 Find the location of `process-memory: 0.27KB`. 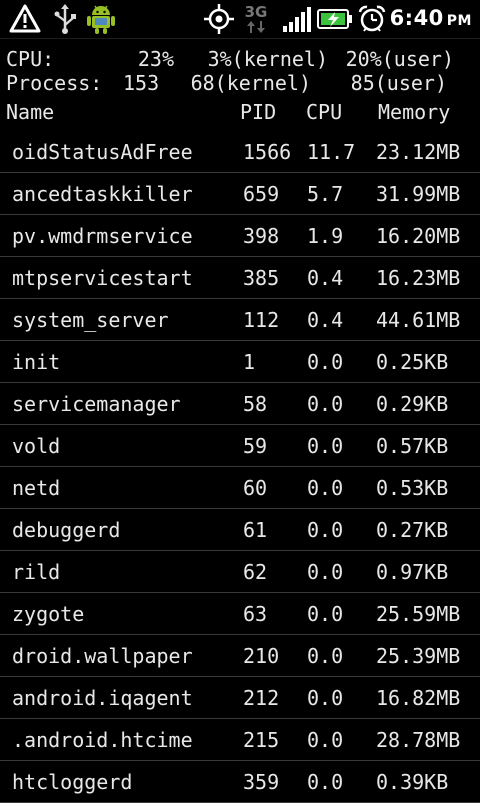

process-memory: 0.27KB is located at coordinates (412, 530).